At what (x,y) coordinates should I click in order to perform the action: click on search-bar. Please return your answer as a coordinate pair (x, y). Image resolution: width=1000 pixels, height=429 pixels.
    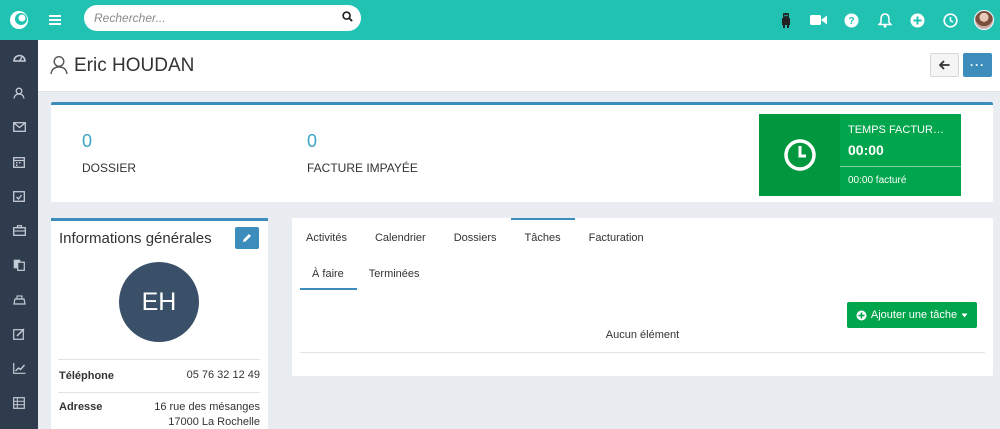
    Looking at the image, I should click on (222, 18).